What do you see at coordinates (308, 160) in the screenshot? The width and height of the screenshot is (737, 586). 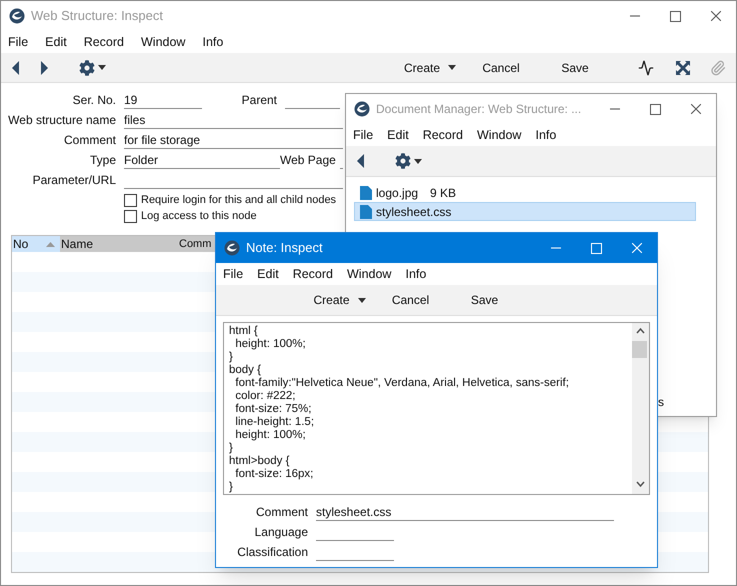 I see `field-label: Web Page` at bounding box center [308, 160].